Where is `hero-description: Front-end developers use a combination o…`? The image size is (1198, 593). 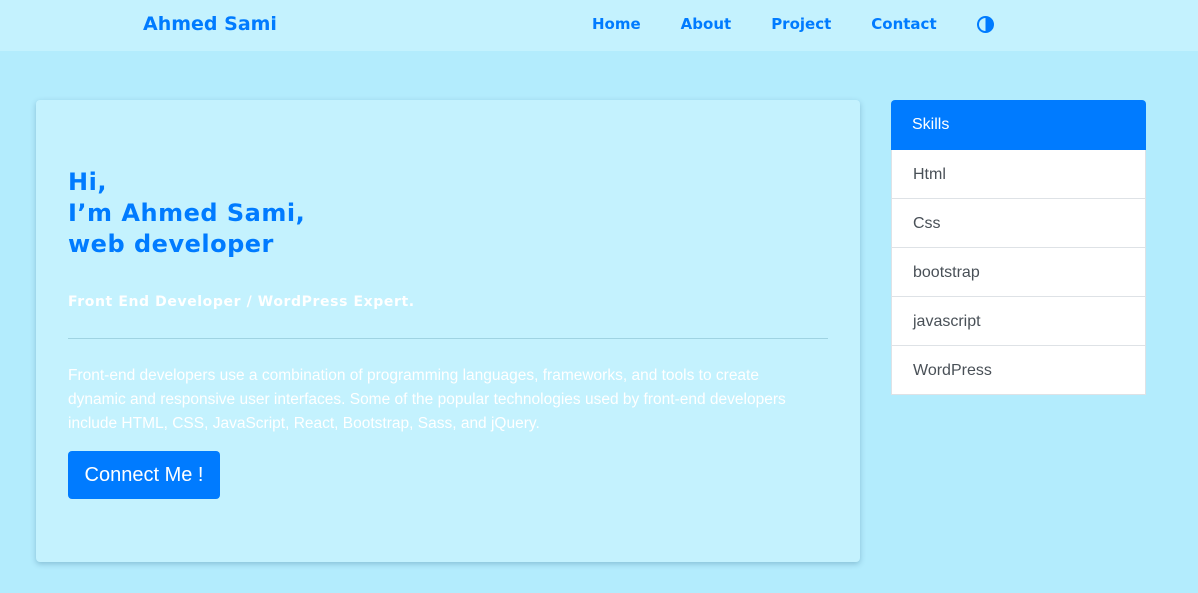
hero-description: Front-end developers use a combination o… is located at coordinates (427, 399).